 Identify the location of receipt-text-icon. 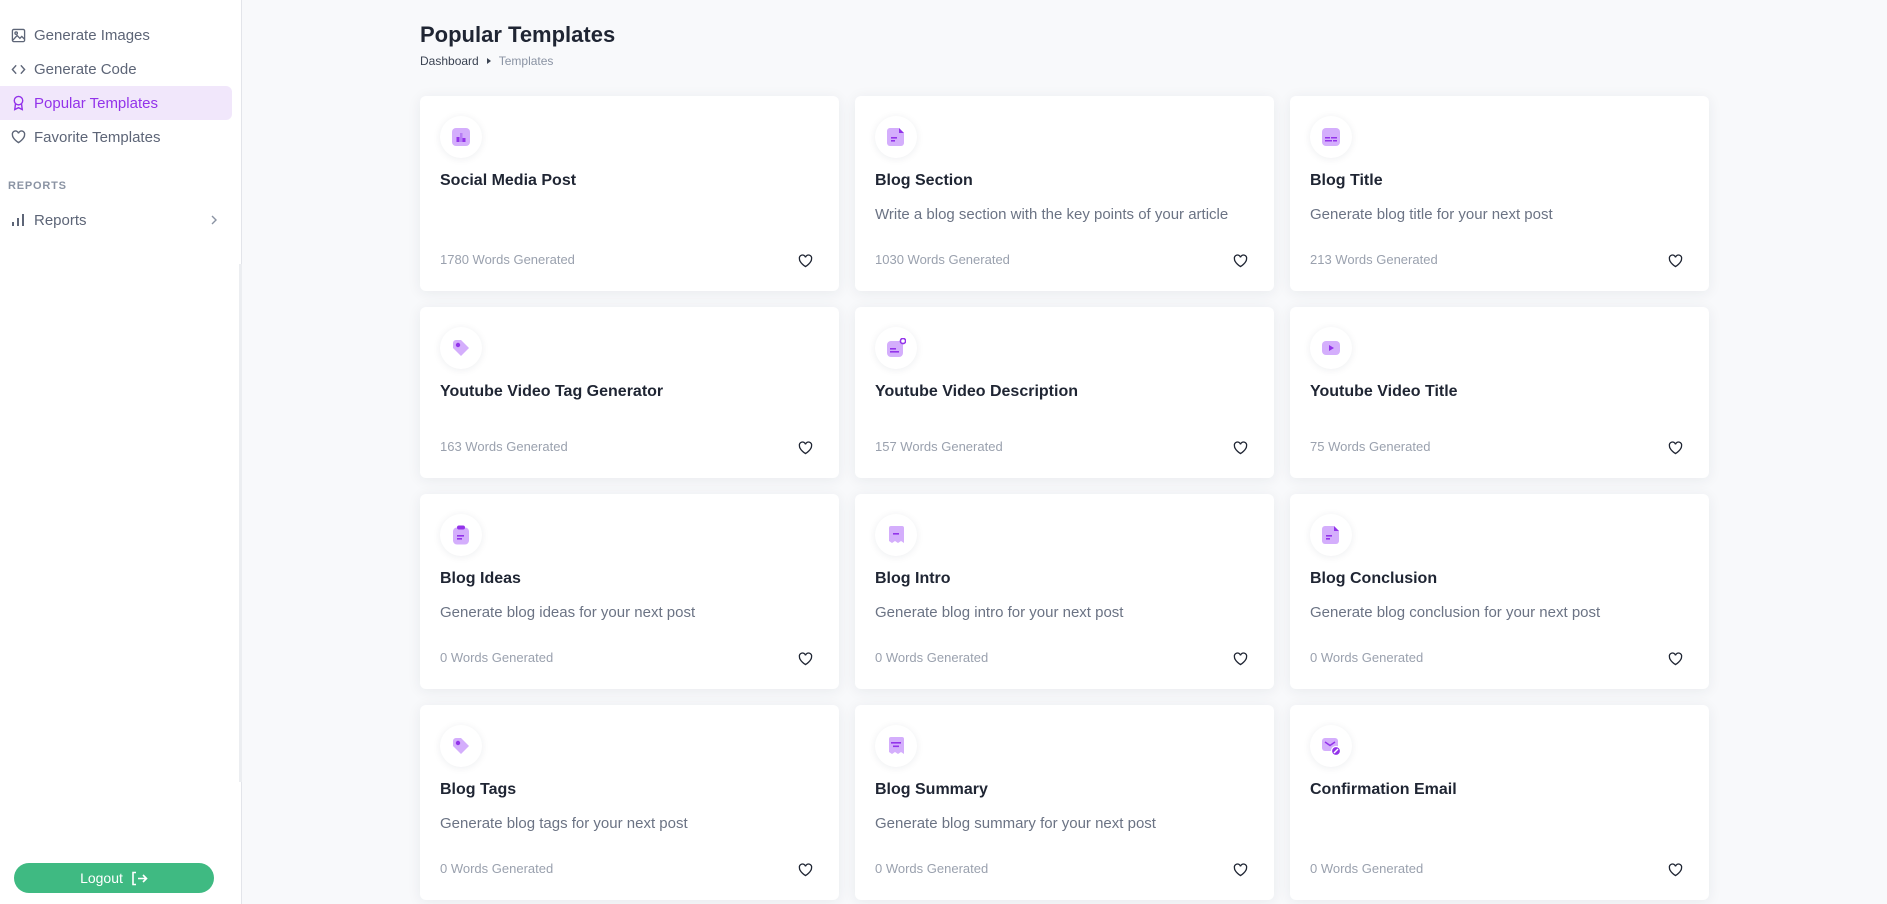
(896, 745).